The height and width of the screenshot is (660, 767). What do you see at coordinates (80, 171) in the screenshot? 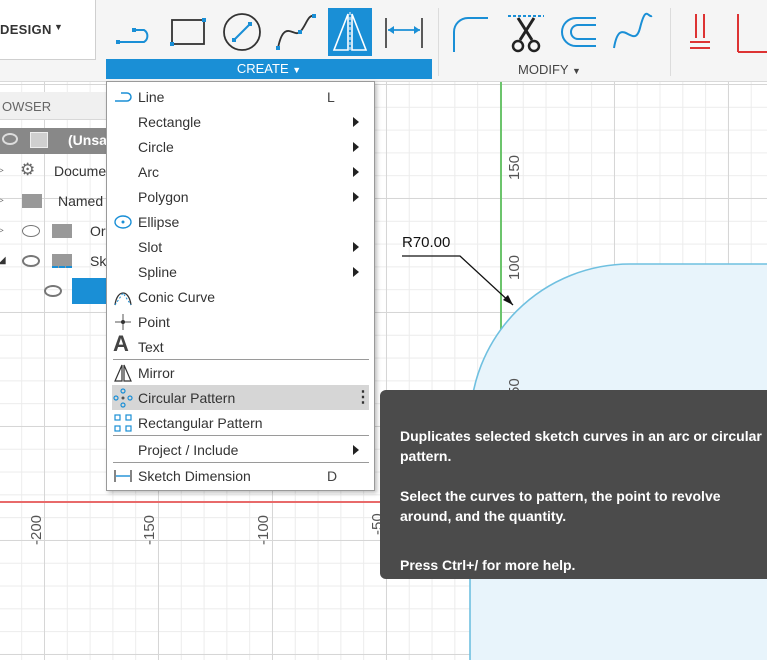
I see `browser-row-label: Docume` at bounding box center [80, 171].